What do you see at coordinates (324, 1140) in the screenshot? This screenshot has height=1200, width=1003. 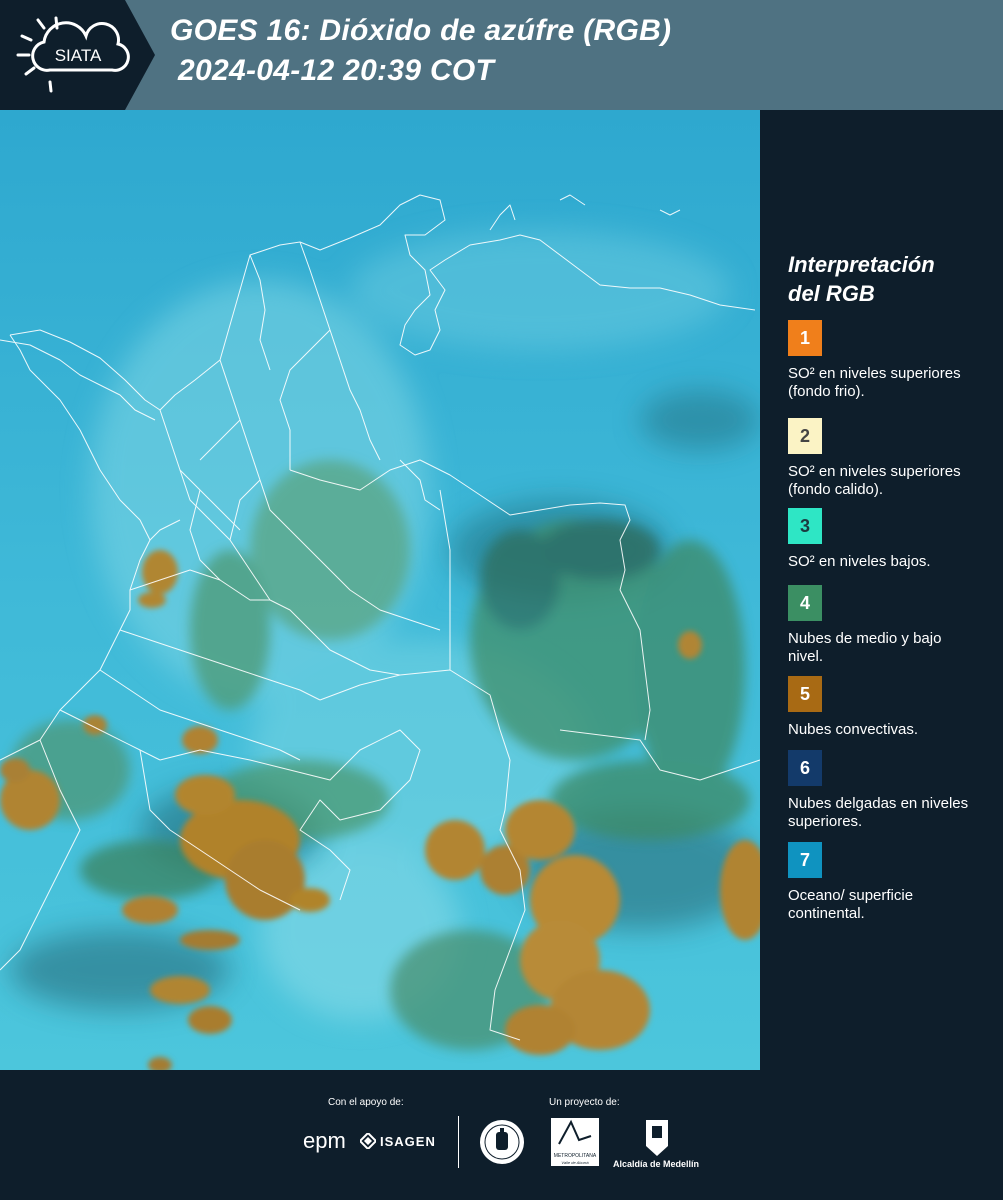 I see `epm-logo: epm` at bounding box center [324, 1140].